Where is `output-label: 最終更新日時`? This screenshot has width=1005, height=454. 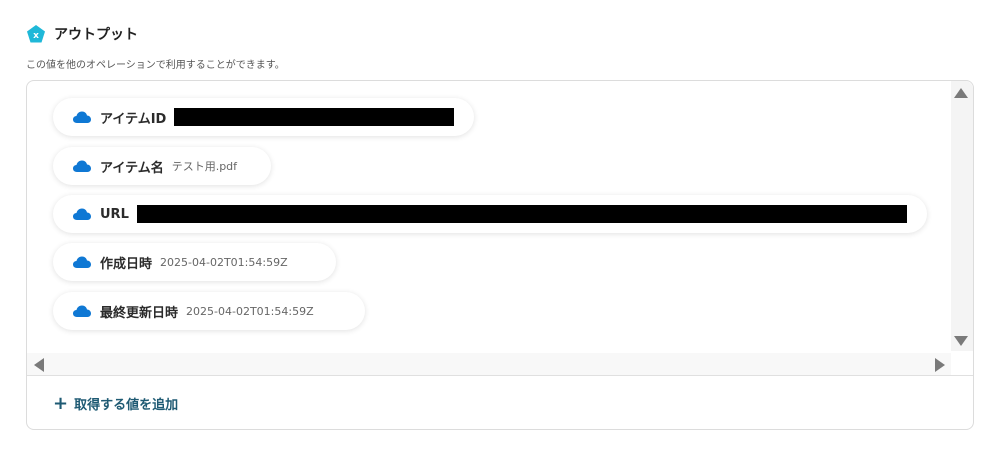
output-label: 最終更新日時 is located at coordinates (139, 313).